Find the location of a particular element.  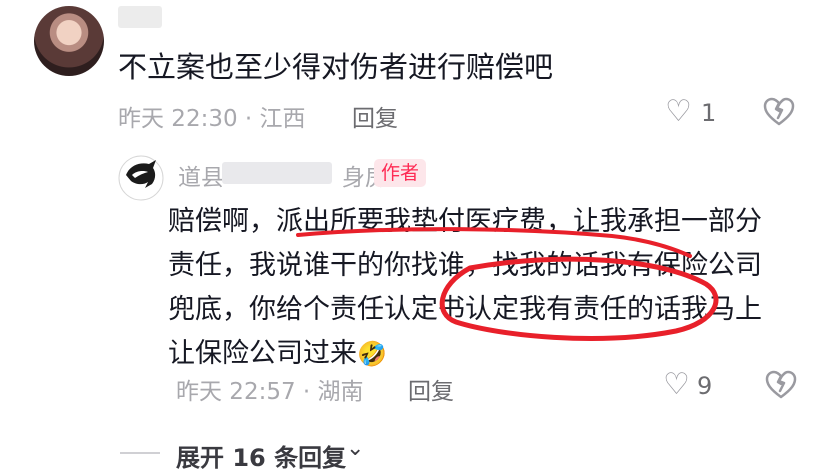

like-count: 9 is located at coordinates (705, 386).